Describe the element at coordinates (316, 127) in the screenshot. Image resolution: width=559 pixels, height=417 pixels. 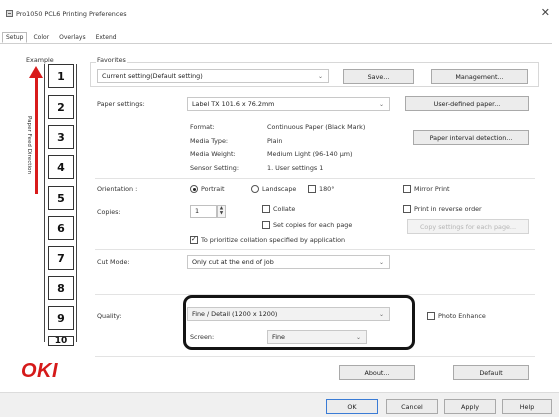
I see `format-value: Continuous Paper (Black Mark)` at that location.